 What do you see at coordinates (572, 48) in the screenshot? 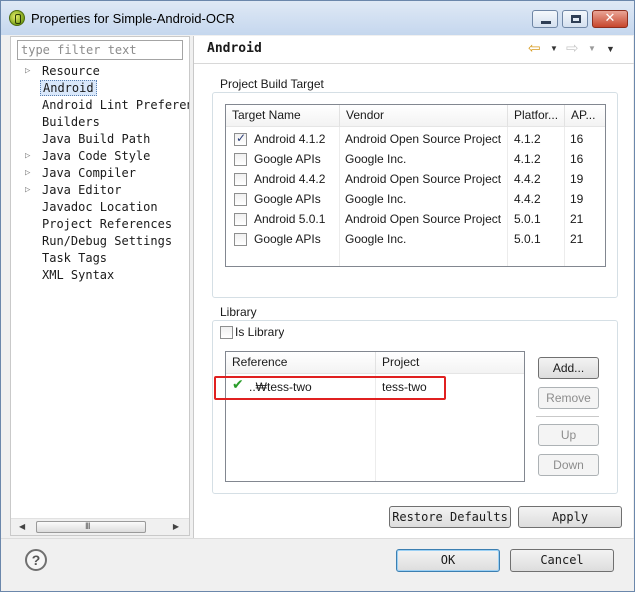
I see `forward-arrow-icon: ⇨` at bounding box center [572, 48].